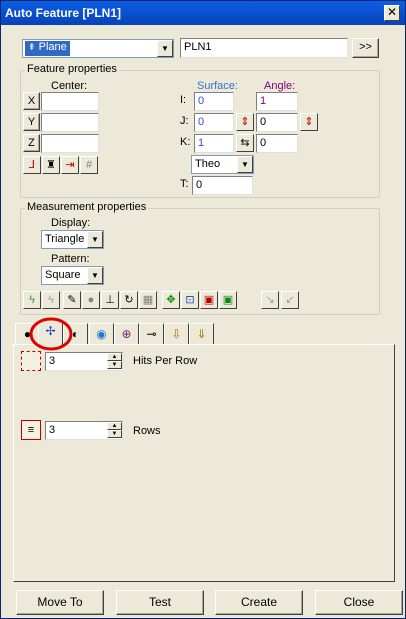 Image resolution: width=406 pixels, height=619 pixels. Describe the element at coordinates (264, 48) in the screenshot. I see `feature-name-input: PLN1` at that location.